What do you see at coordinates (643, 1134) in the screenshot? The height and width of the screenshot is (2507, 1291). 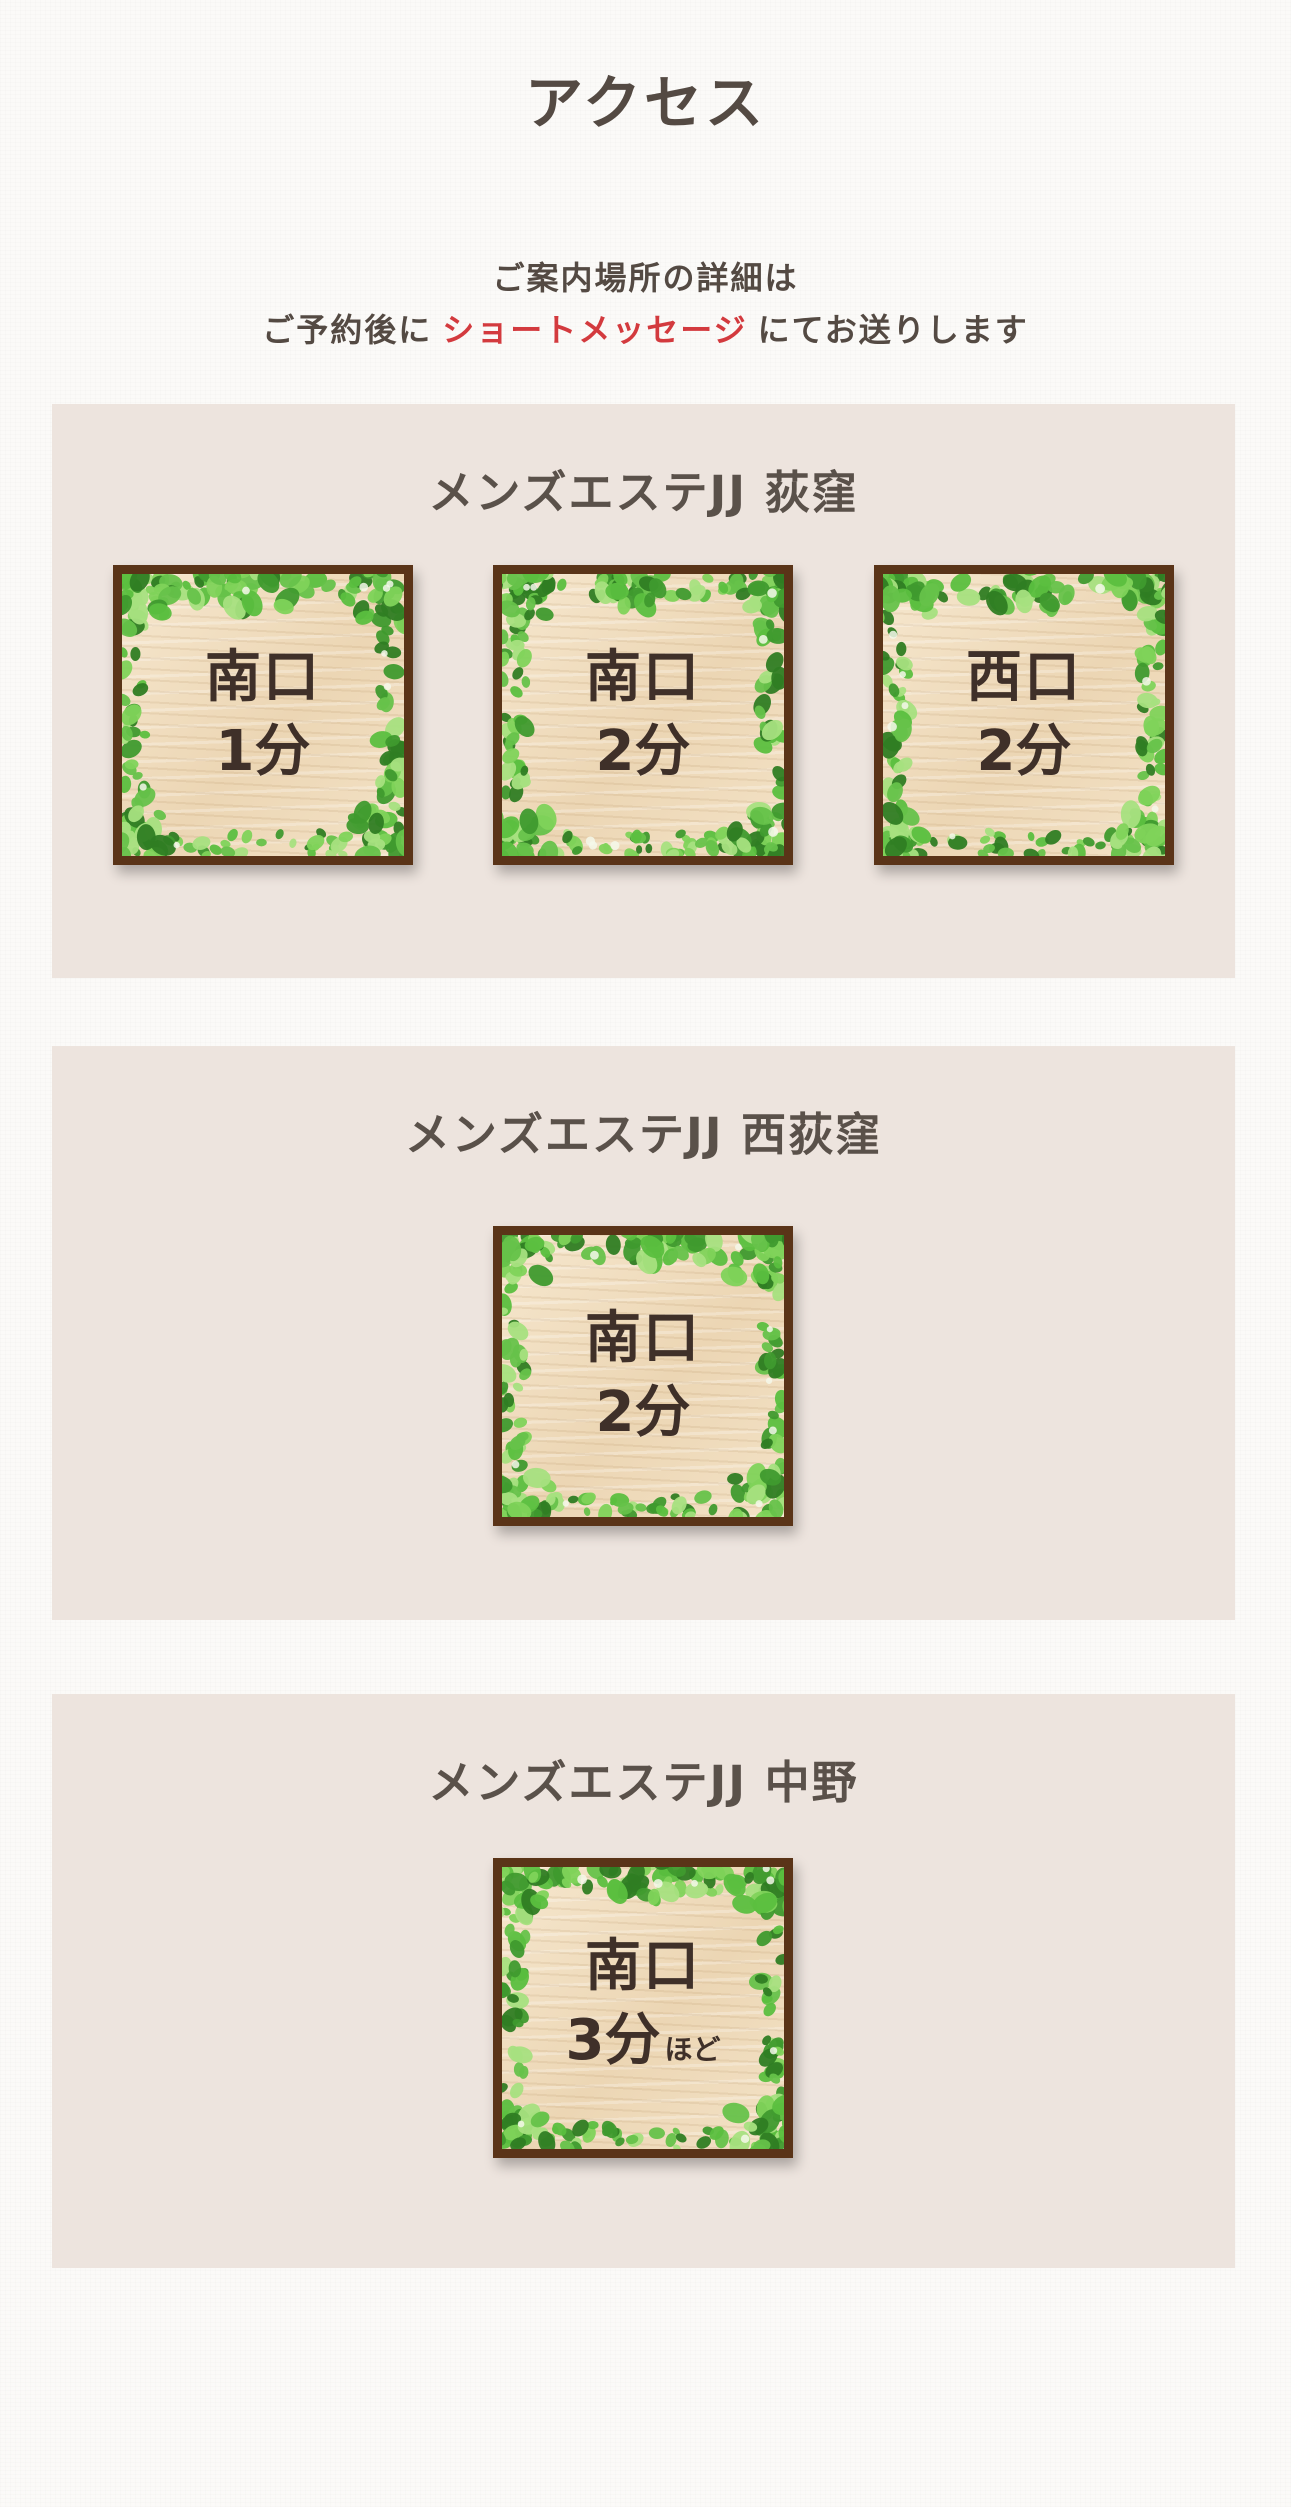 I see `store-title: メンズエステJJ 西荻窪` at bounding box center [643, 1134].